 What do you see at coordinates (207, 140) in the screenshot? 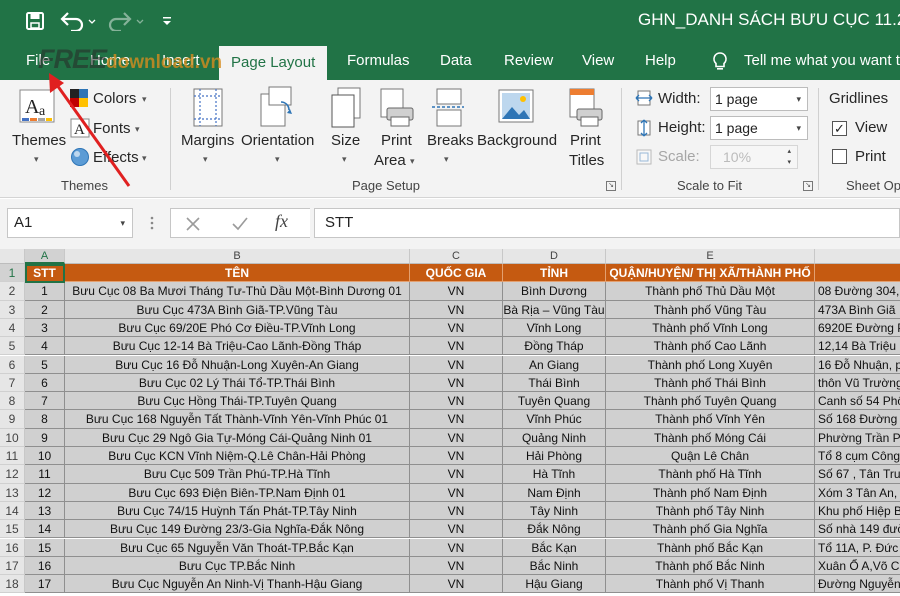
I see `margins-button: Margins` at bounding box center [207, 140].